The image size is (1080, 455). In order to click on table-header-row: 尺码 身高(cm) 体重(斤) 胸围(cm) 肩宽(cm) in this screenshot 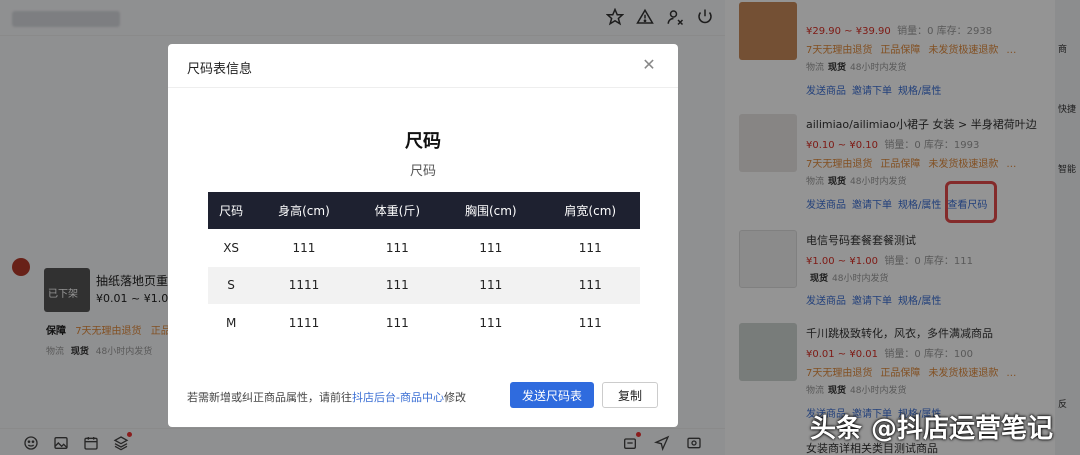, I will do `click(424, 210)`.